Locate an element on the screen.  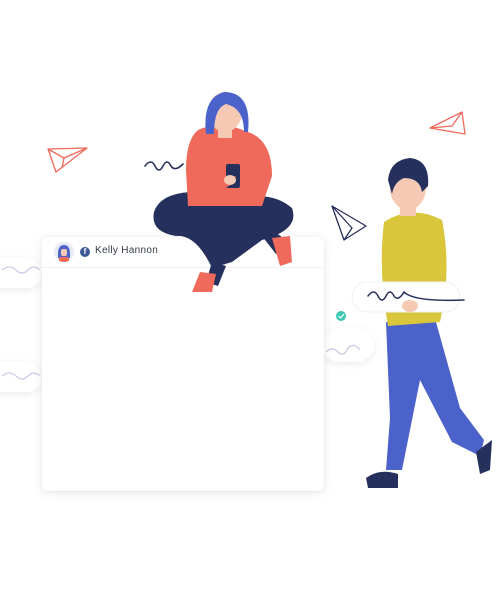
woman-figure is located at coordinates (223, 192).